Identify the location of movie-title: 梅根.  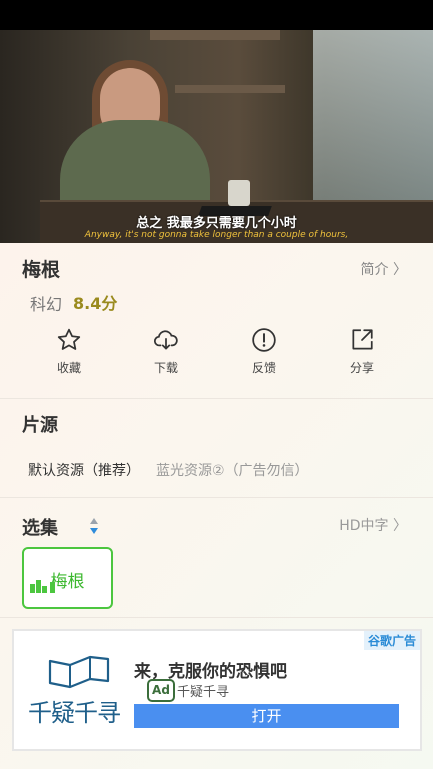
(41, 270).